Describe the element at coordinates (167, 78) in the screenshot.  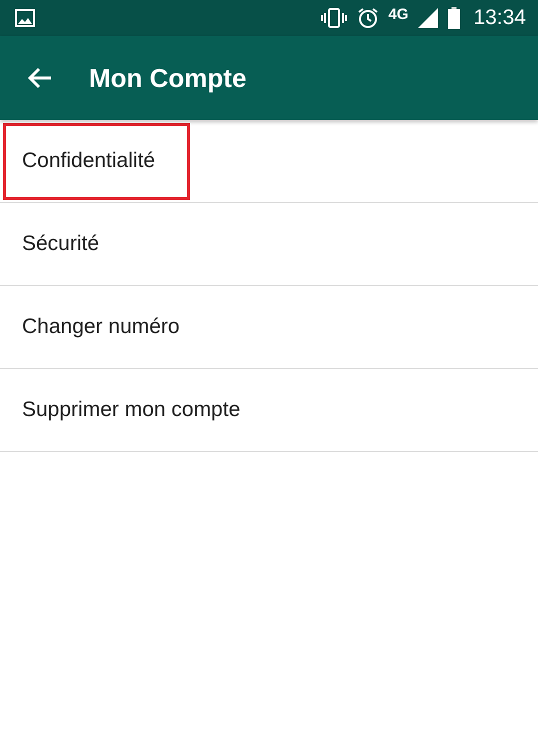
I see `screen-title: Mon Compte` at that location.